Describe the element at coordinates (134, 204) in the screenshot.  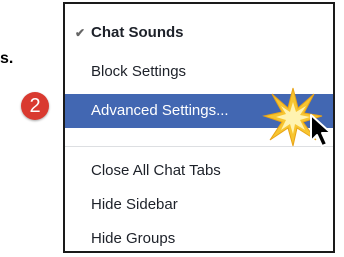
I see `menu-item-label: Hide Sidebar` at that location.